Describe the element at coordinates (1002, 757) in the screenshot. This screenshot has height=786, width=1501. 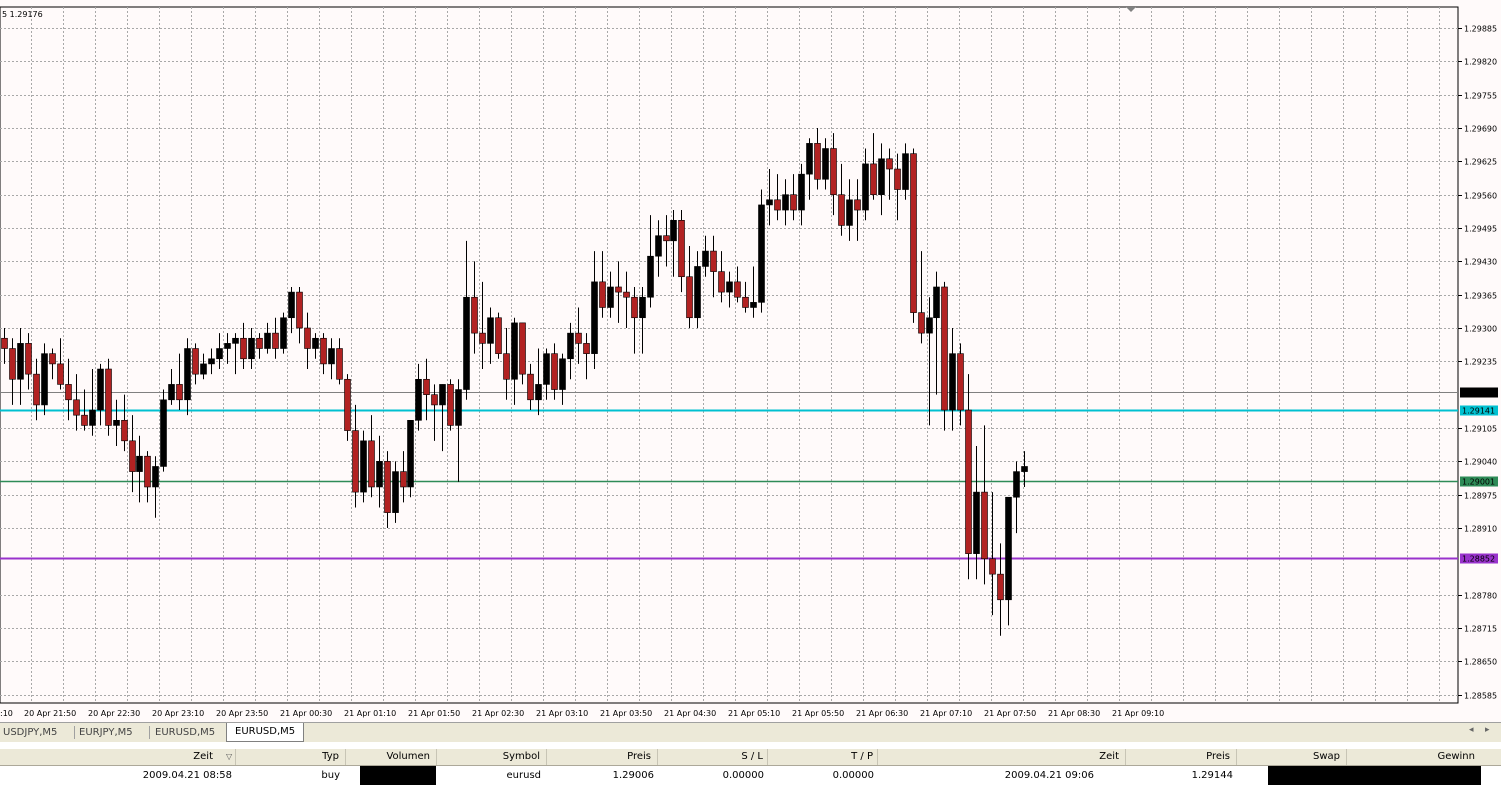
I see `col-header-zeit-close: Zeit` at that location.